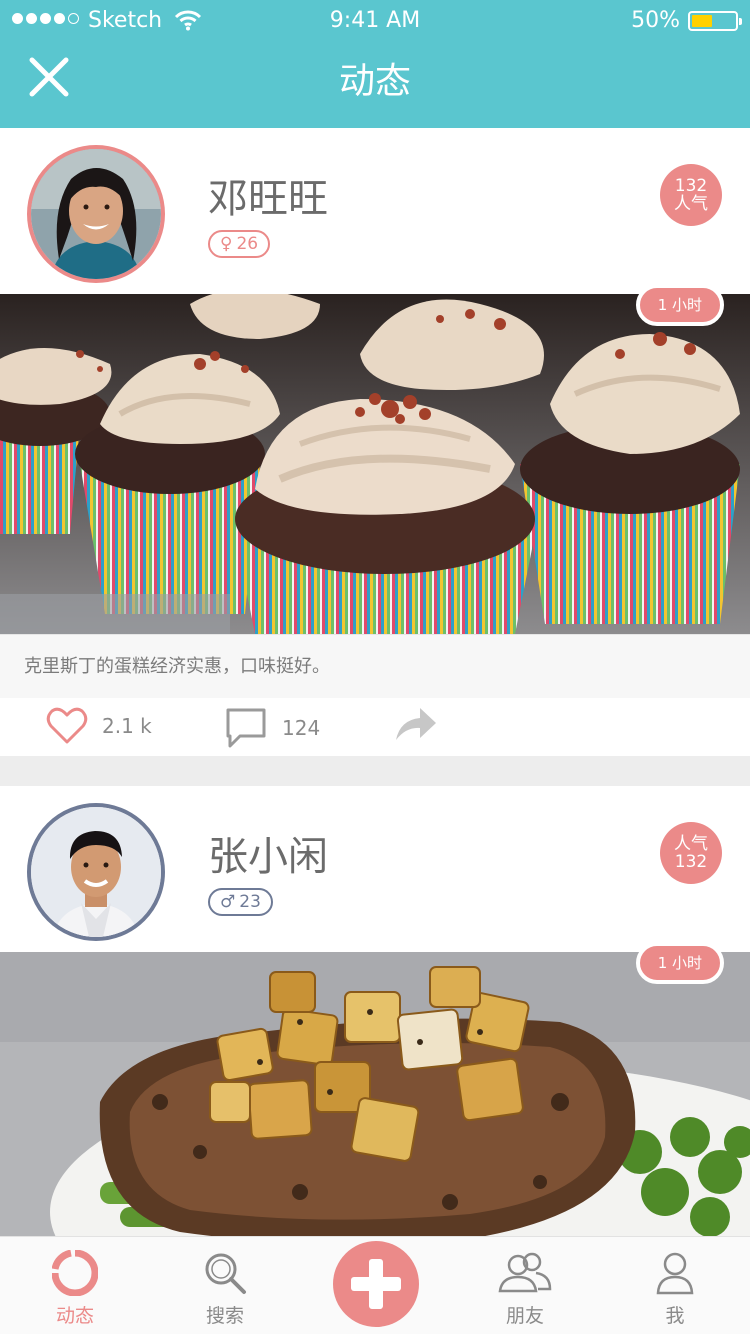 This screenshot has height=1334, width=750. I want to click on comment-button: 124, so click(272, 728).